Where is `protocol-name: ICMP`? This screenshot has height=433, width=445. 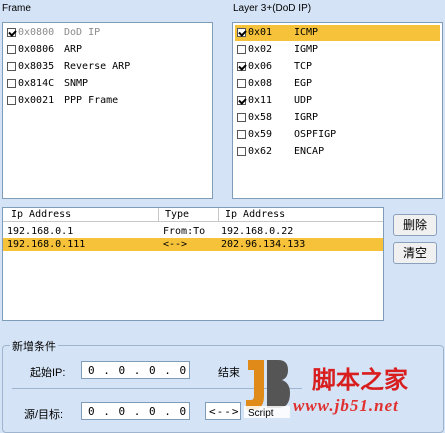
protocol-name: ICMP is located at coordinates (306, 32).